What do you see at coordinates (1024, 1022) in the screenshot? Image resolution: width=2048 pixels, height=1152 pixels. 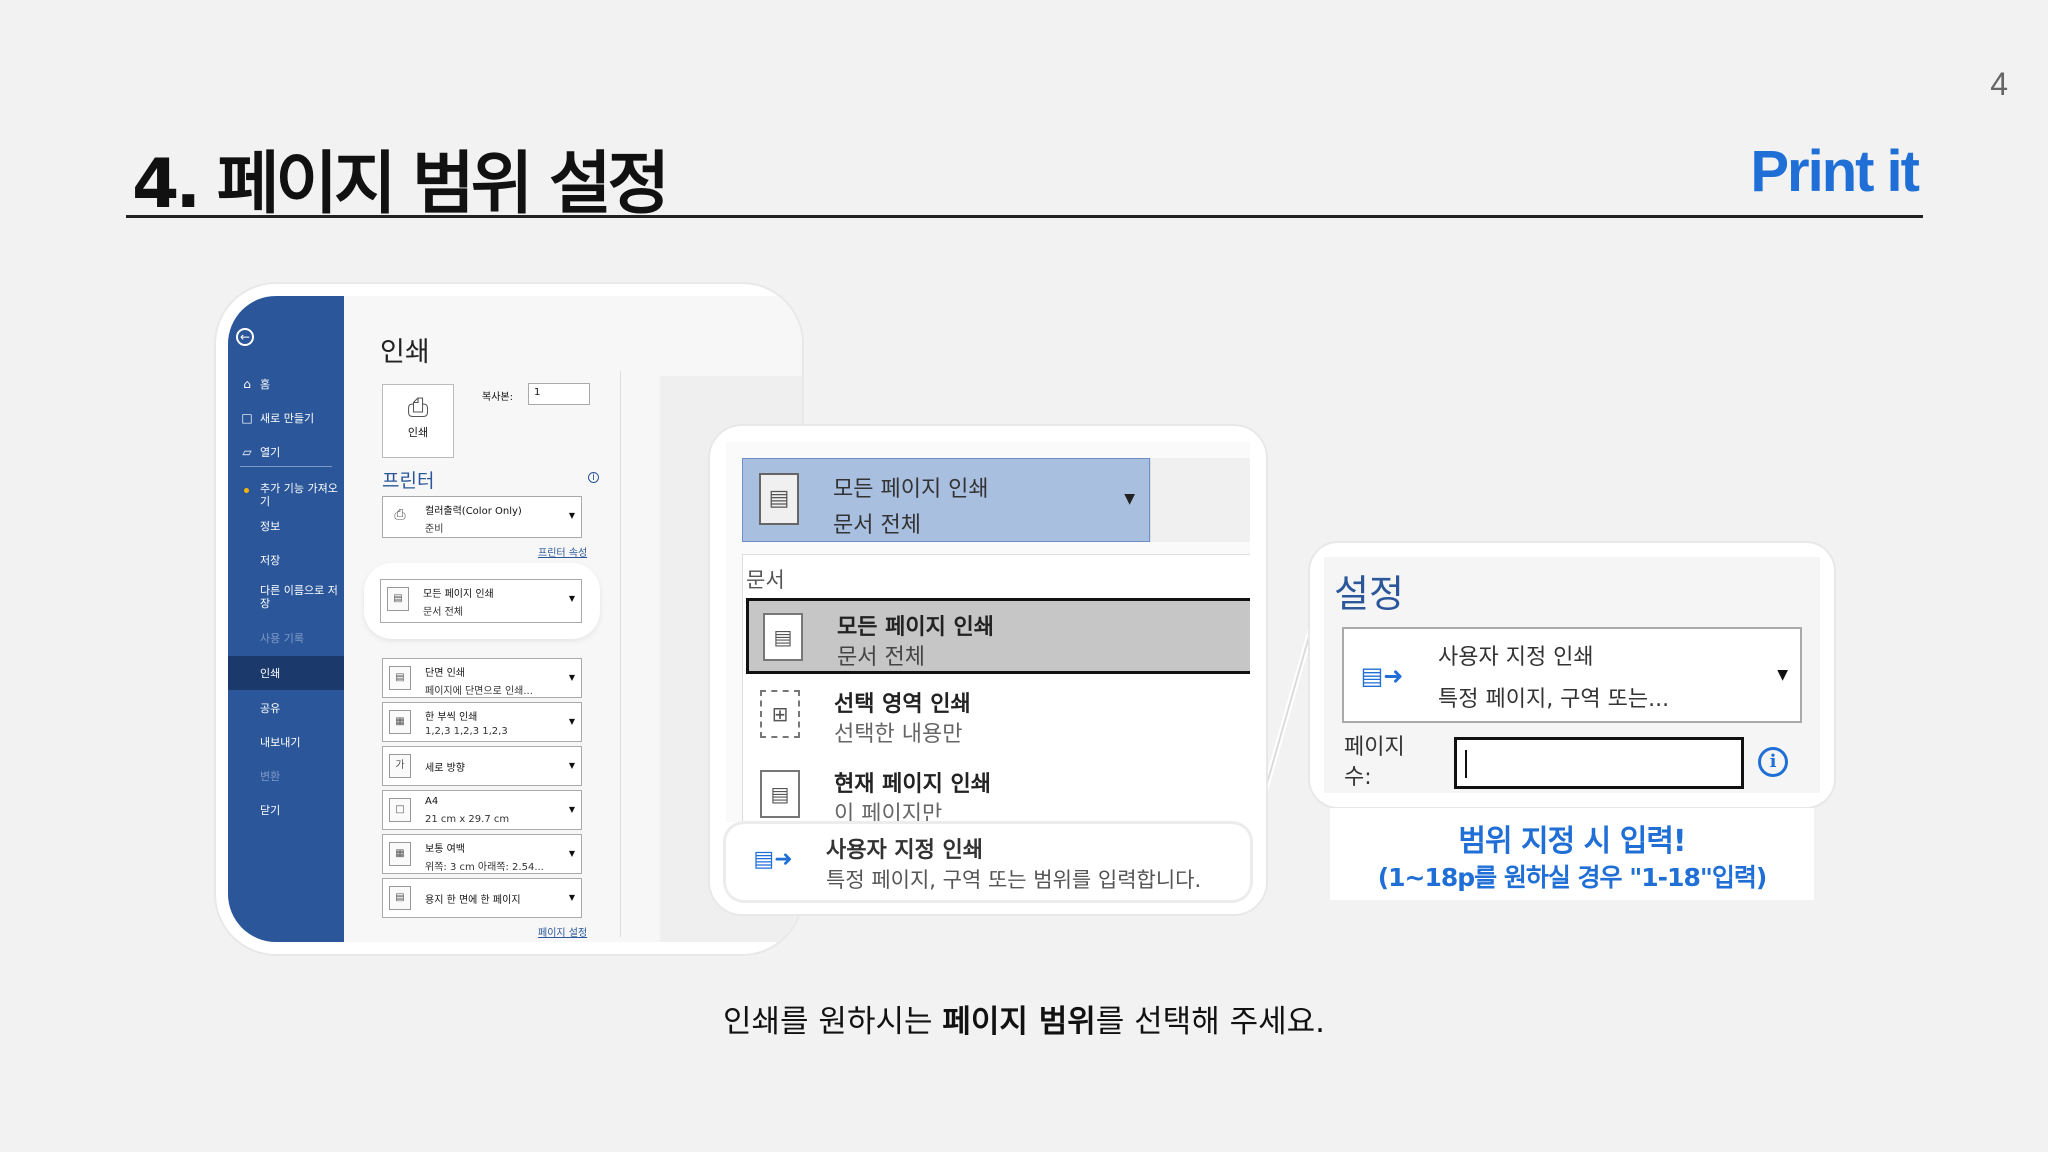 I see `slide-caption: 인쇄를 원하시는 페이지 범위를 선택해 주세요.` at bounding box center [1024, 1022].